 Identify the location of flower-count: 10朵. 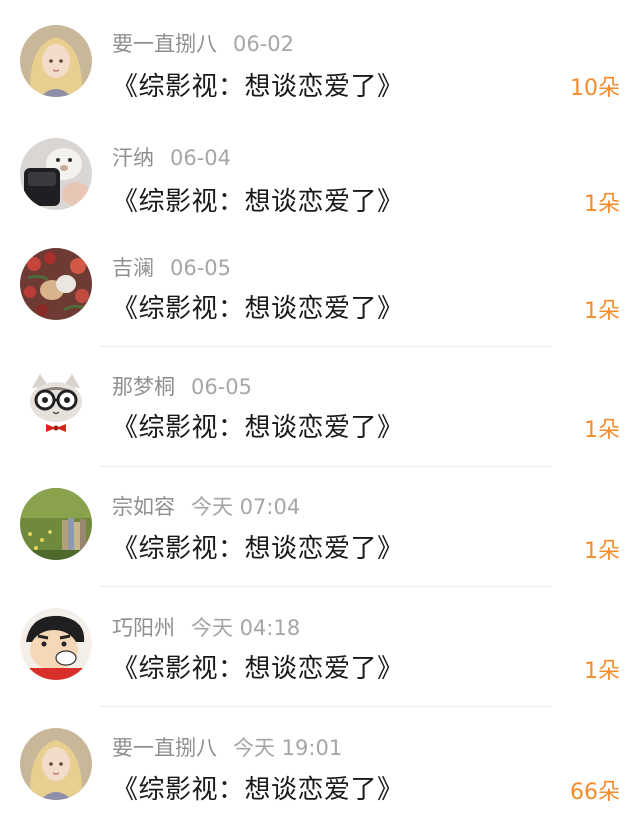
(595, 88).